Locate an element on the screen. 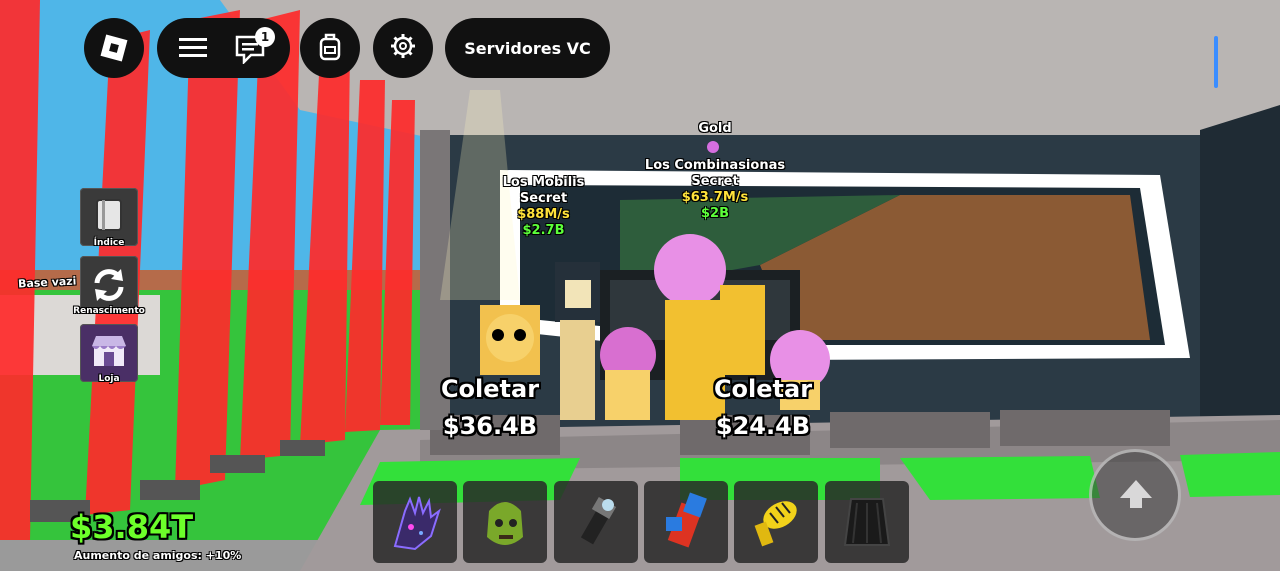  arrow-up-icon is located at coordinates (1136, 496).